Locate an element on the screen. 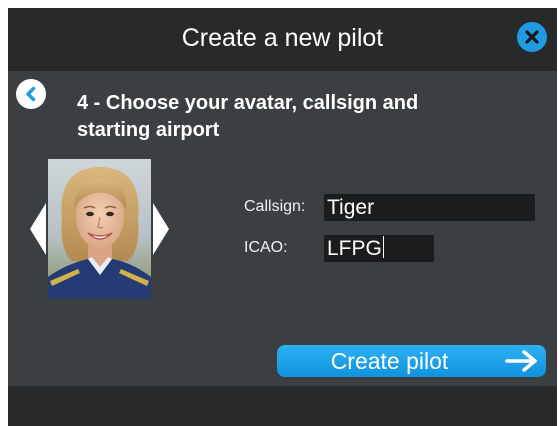 Image resolution: width=558 pixels, height=426 pixels. close-button is located at coordinates (532, 37).